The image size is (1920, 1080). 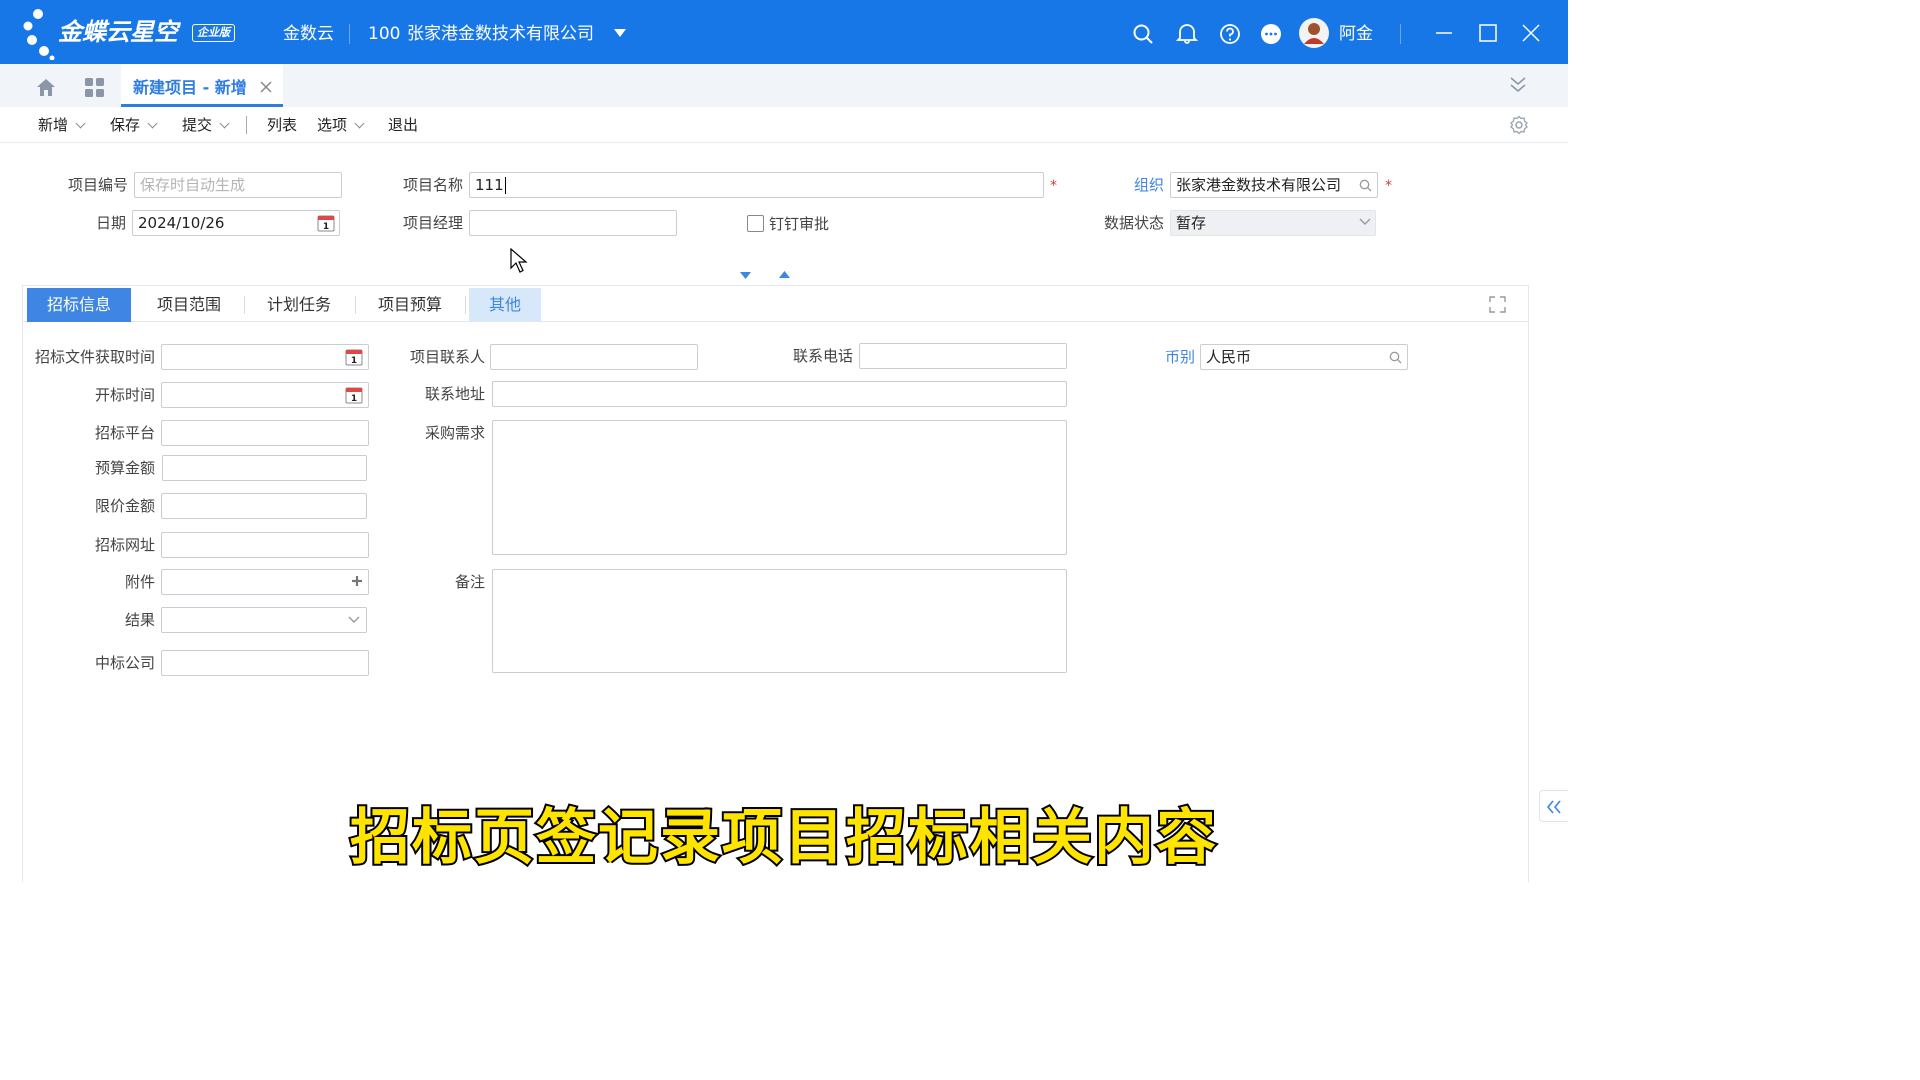 I want to click on options-button: 选项, so click(x=341, y=125).